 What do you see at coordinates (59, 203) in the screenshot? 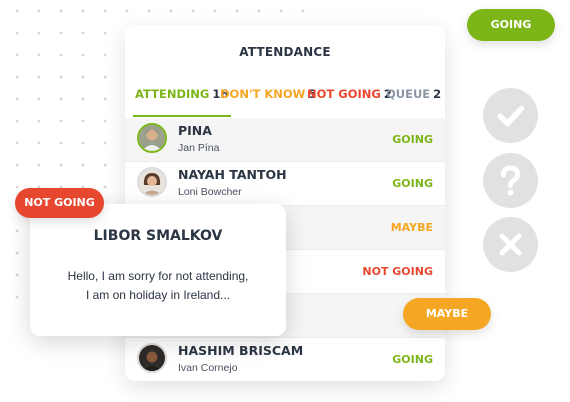
I see `not-going-pill-button: NOT GOING` at bounding box center [59, 203].